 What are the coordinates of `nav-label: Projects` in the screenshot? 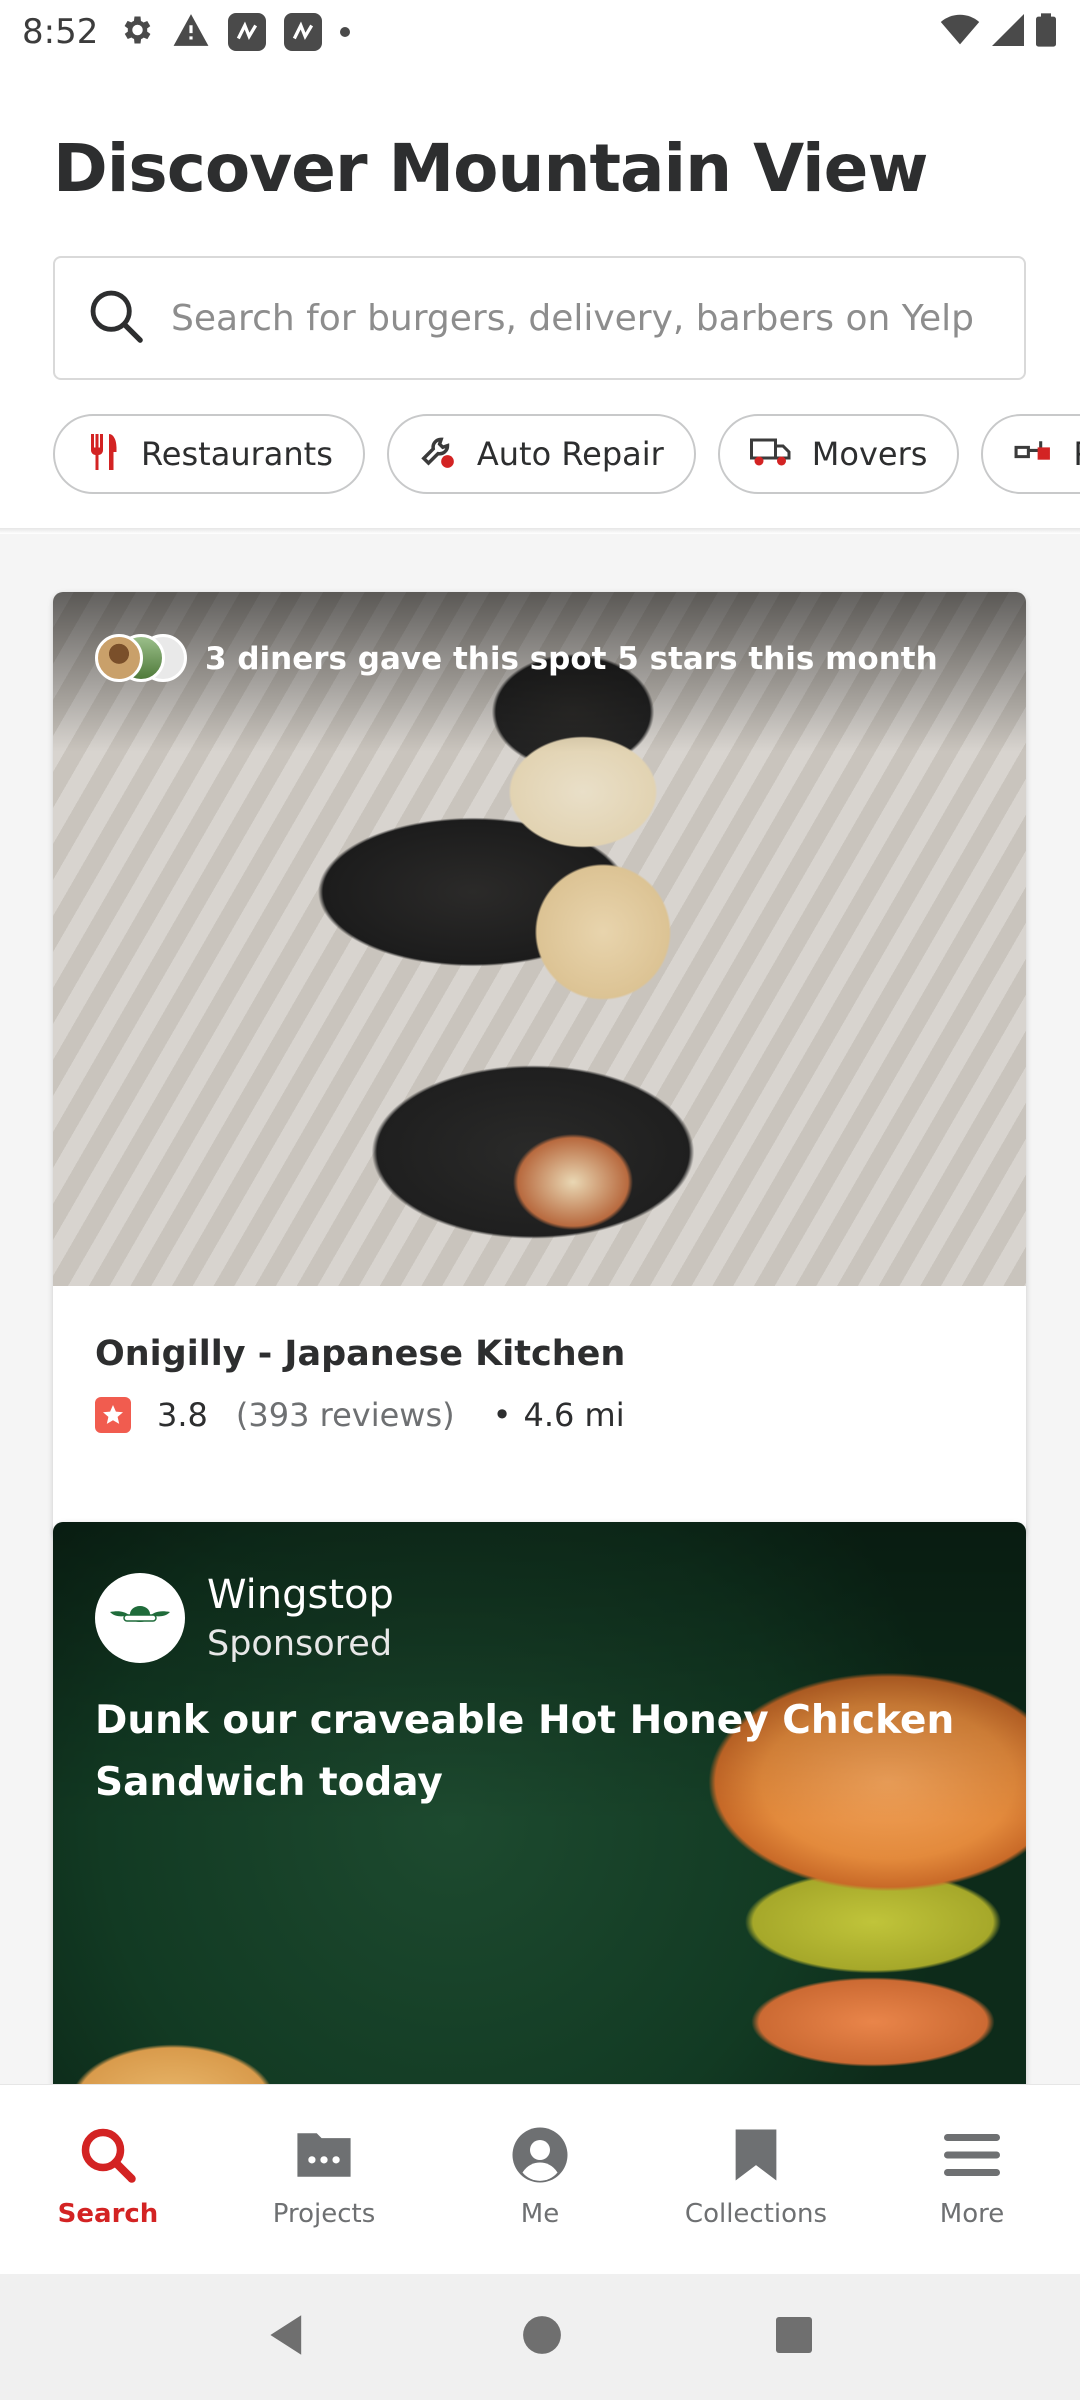 It's located at (324, 2214).